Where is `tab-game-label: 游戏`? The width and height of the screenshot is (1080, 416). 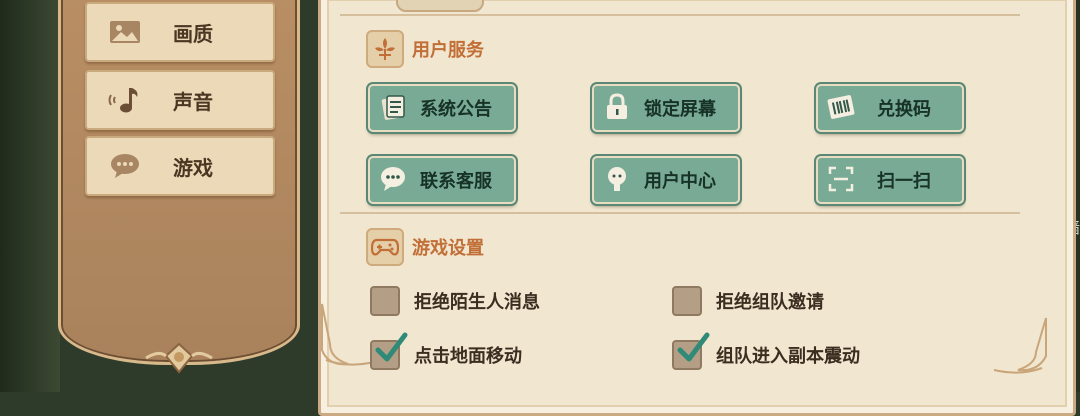
tab-game-label: 游戏 is located at coordinates (193, 167).